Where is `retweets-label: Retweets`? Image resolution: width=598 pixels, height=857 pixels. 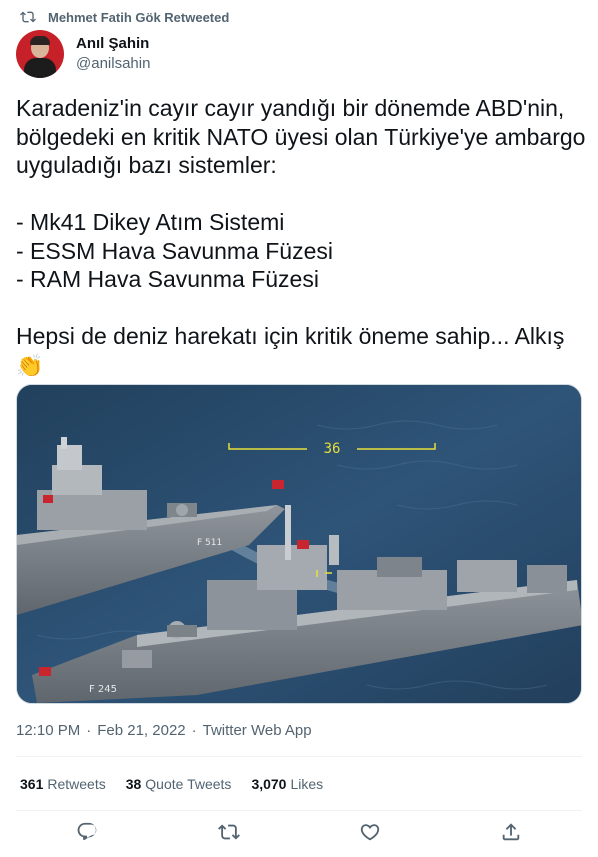 retweets-label: Retweets is located at coordinates (76, 784).